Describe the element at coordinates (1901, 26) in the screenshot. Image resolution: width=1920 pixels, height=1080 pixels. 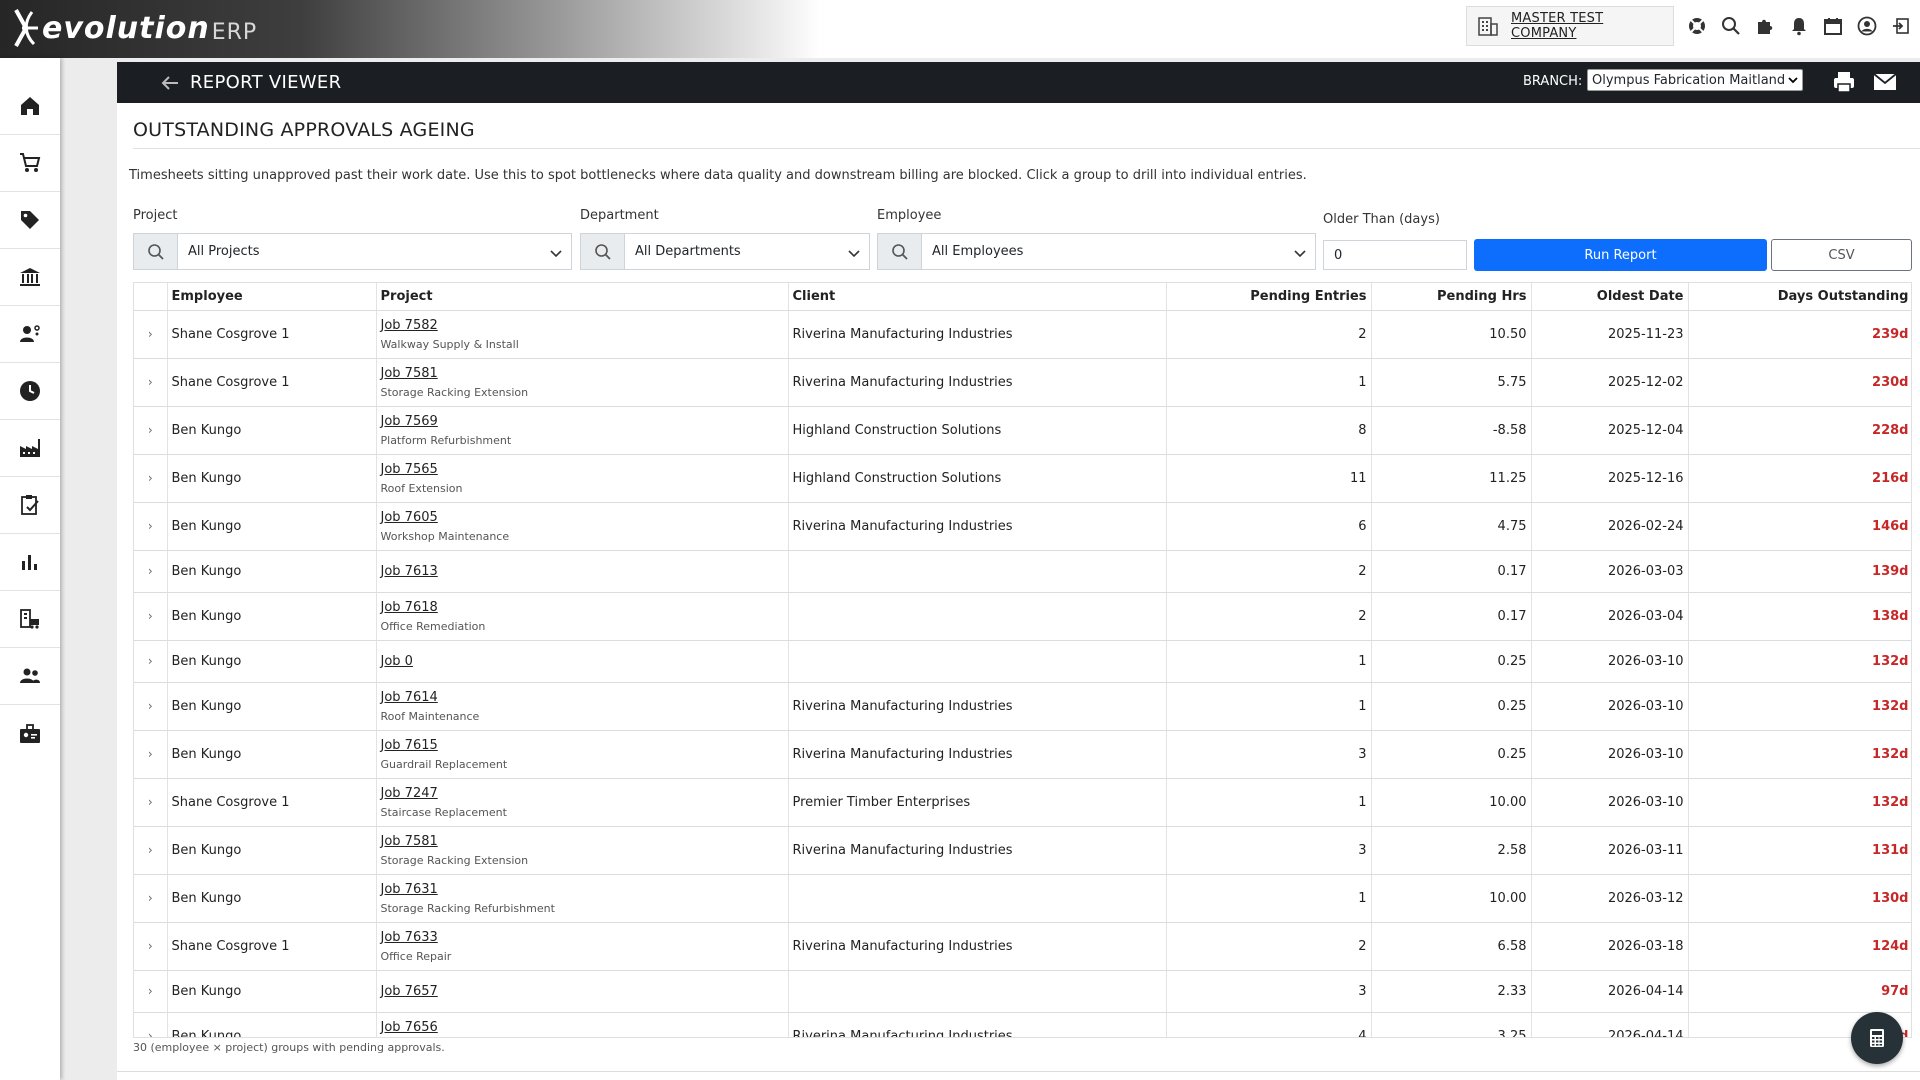
I see `logout-icon` at that location.